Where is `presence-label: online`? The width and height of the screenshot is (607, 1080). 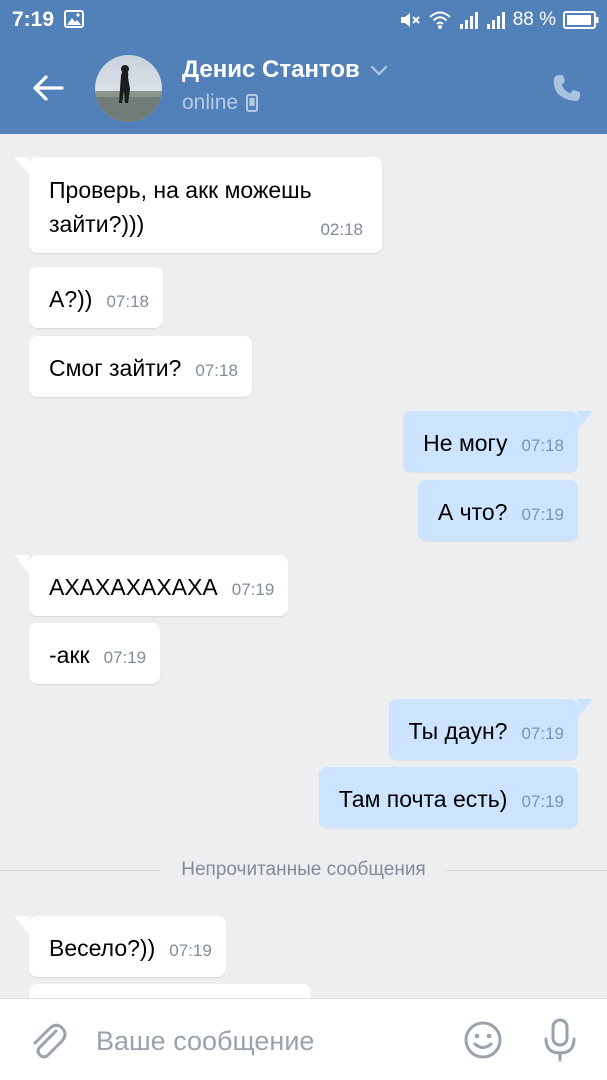 presence-label: online is located at coordinates (210, 102).